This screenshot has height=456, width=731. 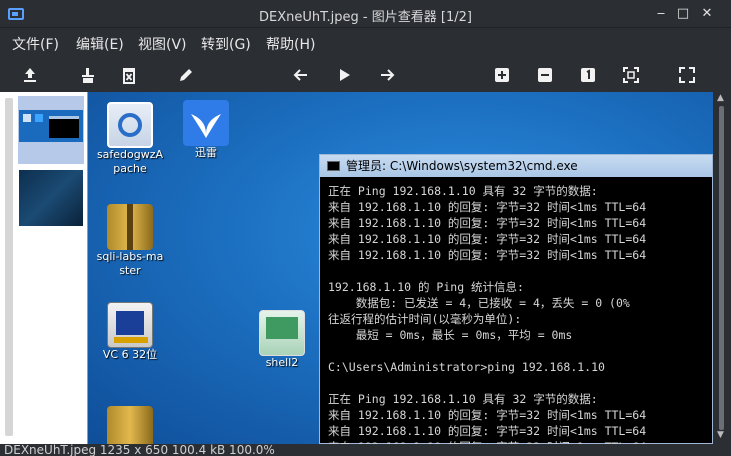 What do you see at coordinates (206, 152) in the screenshot?
I see `desktop-icon-label: 迅雷` at bounding box center [206, 152].